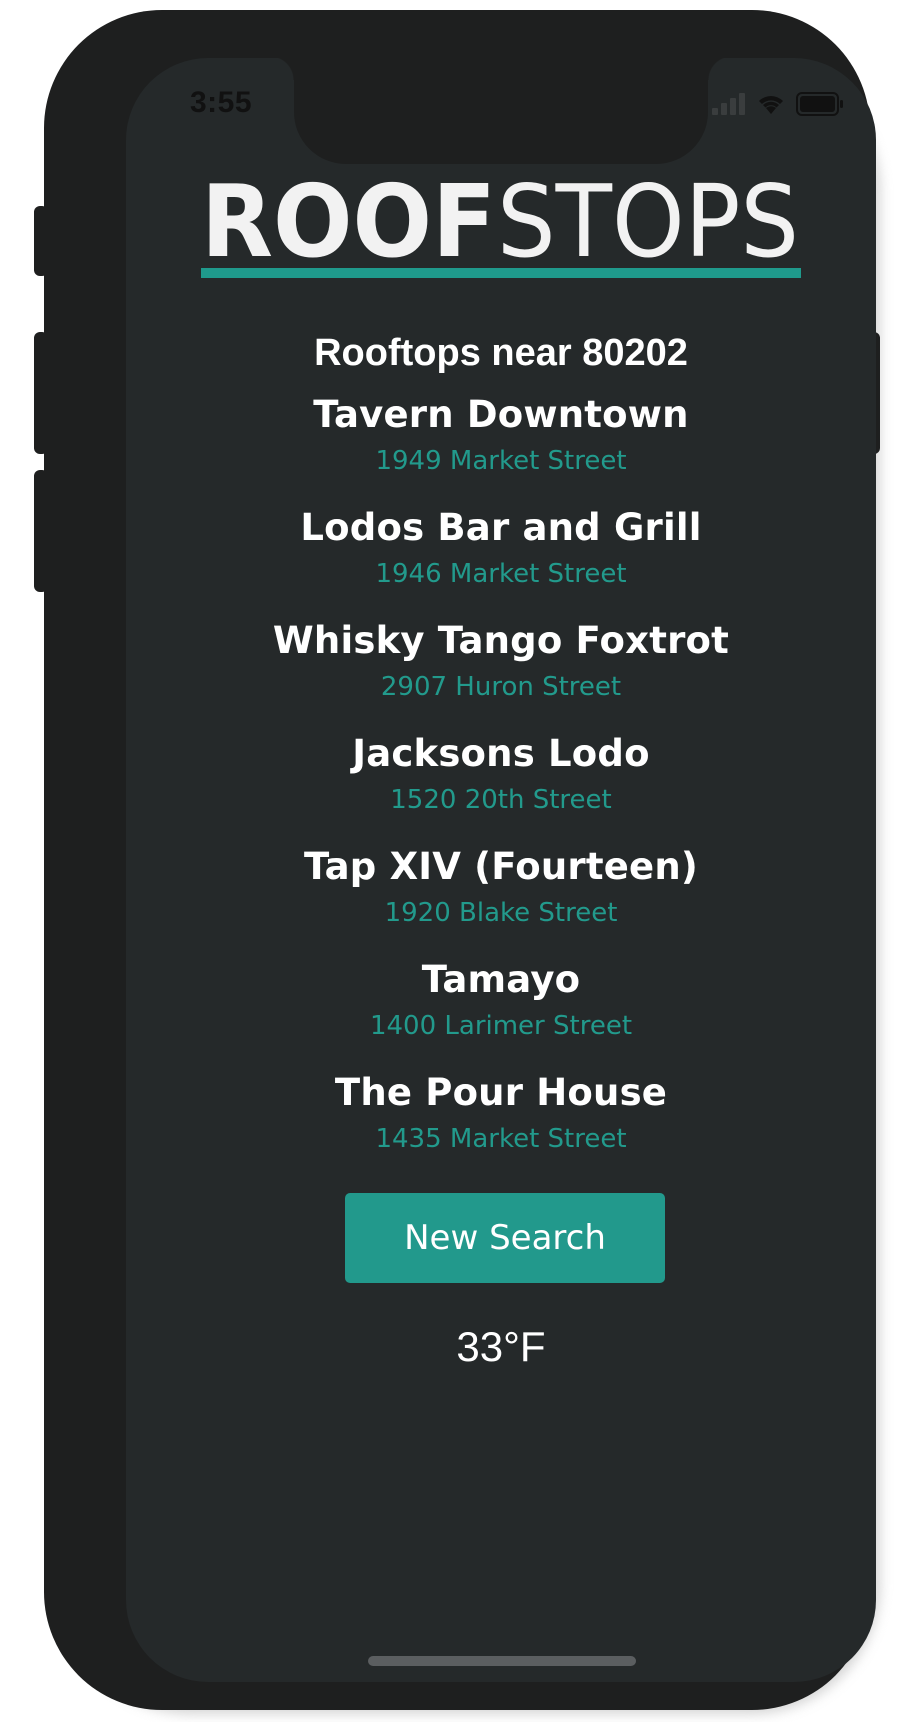 This screenshot has width=910, height=1722. I want to click on logo-bold-text: ROOF, so click(348, 226).